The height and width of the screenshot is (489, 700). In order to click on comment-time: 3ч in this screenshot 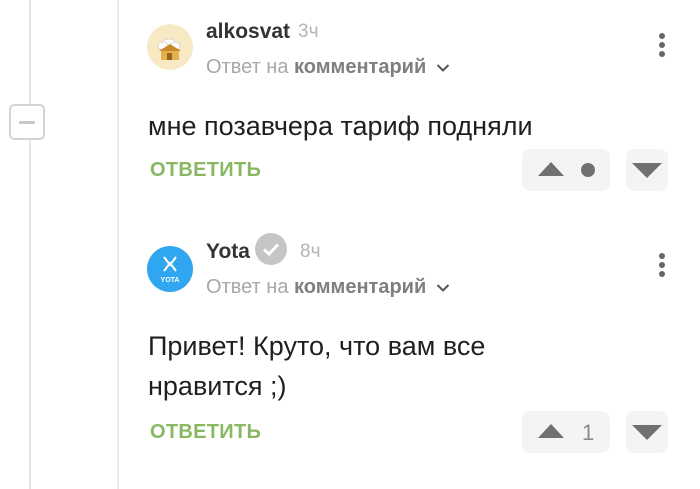, I will do `click(308, 31)`.